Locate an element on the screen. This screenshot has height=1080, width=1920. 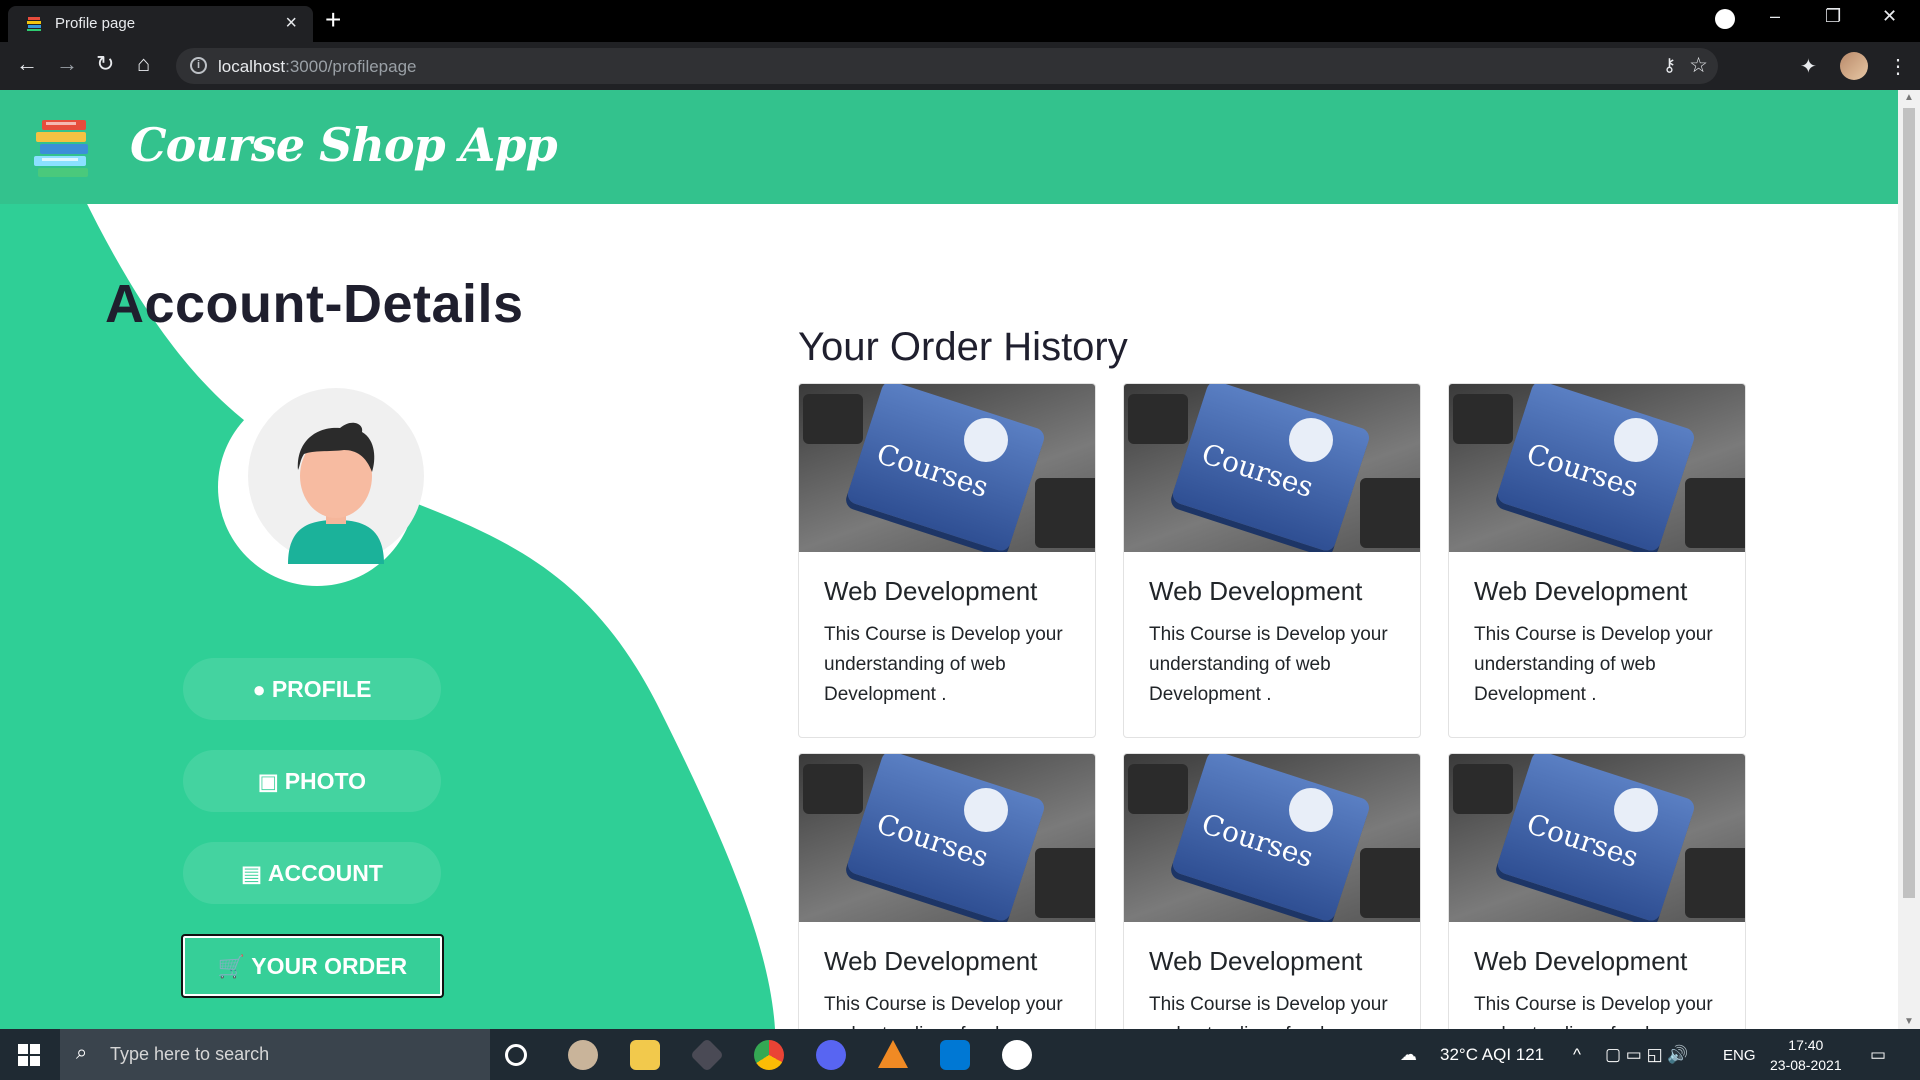
password-key-icon: ⚷ is located at coordinates (1669, 65).